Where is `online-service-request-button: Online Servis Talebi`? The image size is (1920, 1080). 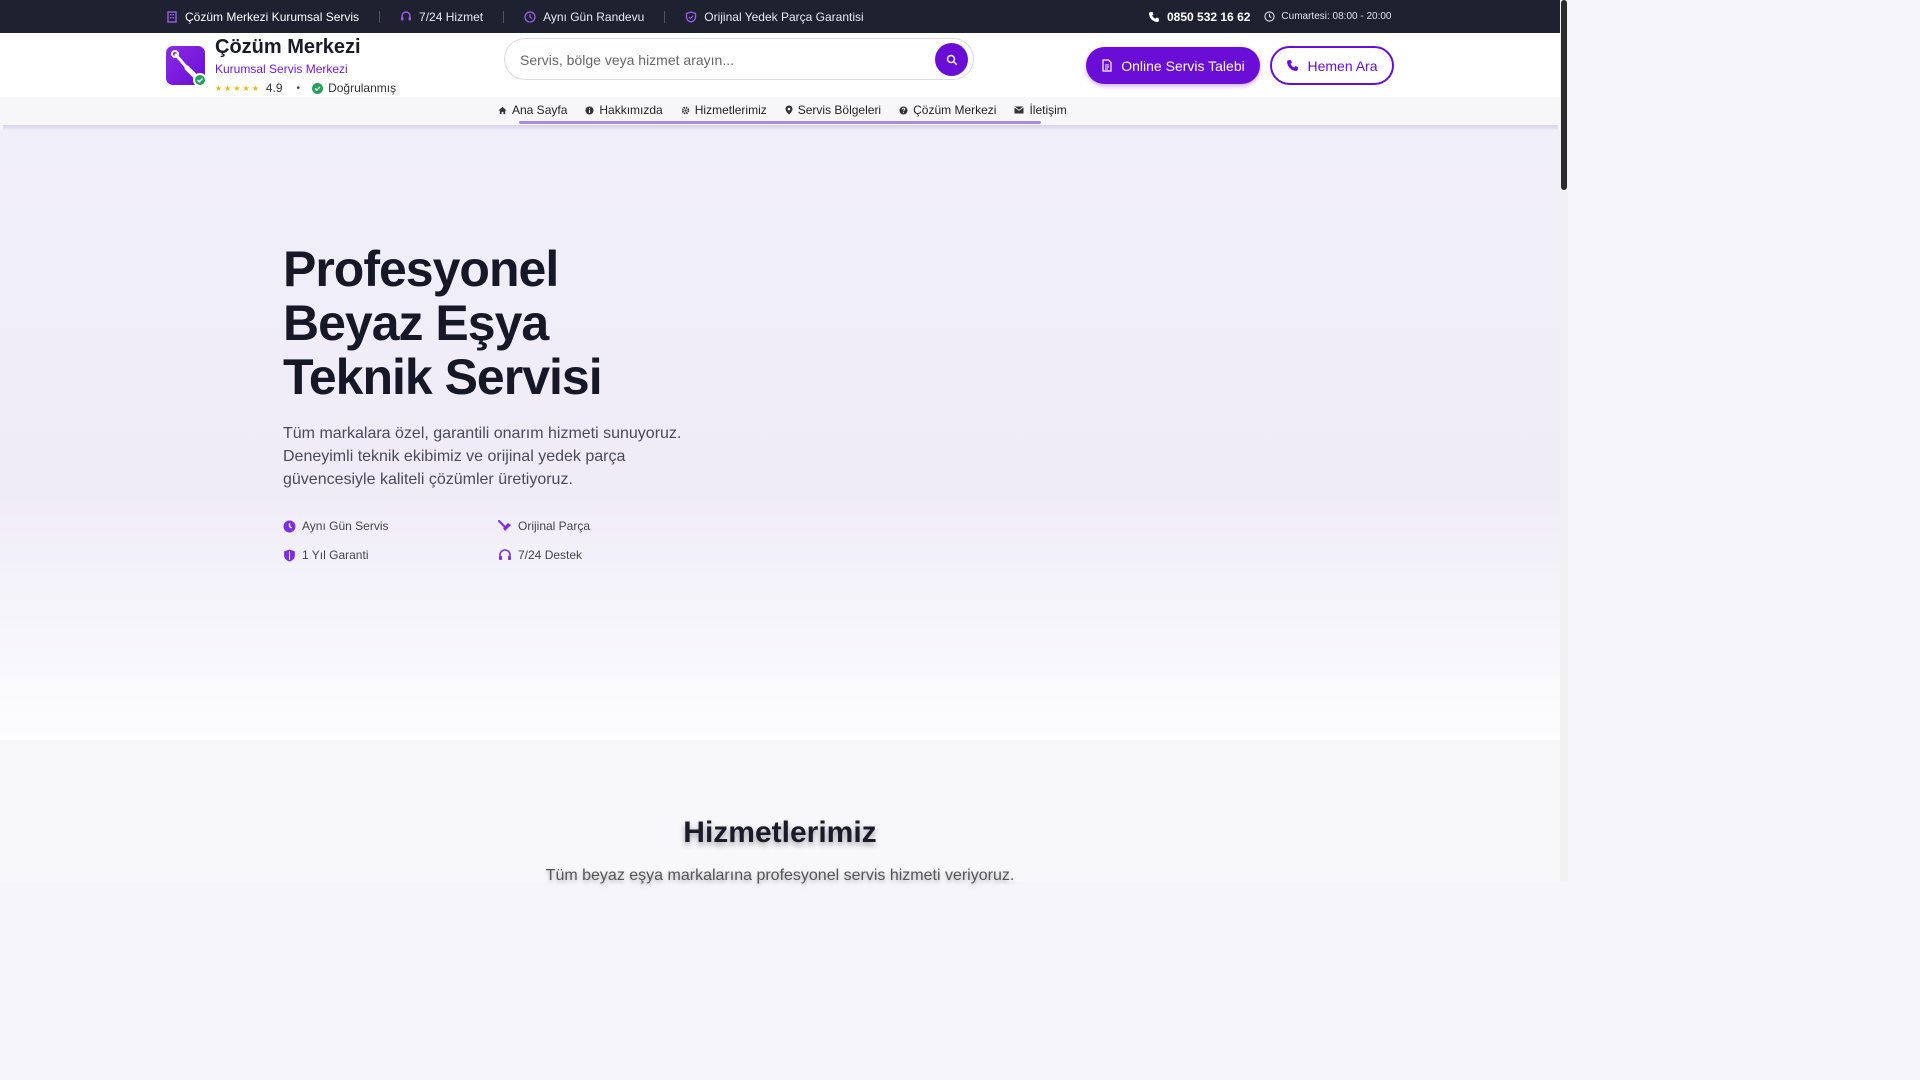
online-service-request-button: Online Servis Talebi is located at coordinates (1173, 65).